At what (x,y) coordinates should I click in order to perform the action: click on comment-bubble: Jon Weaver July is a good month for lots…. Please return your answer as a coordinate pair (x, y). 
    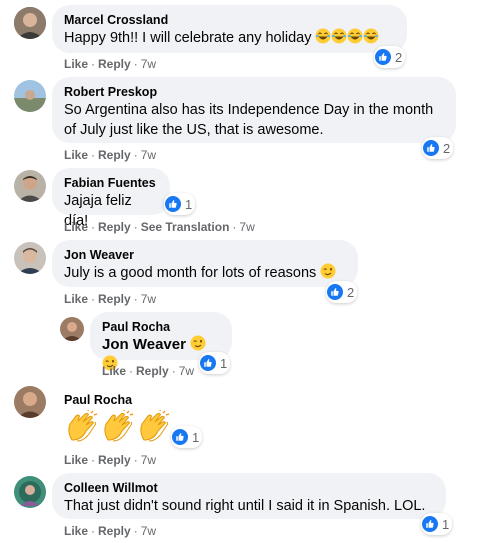
    Looking at the image, I should click on (205, 263).